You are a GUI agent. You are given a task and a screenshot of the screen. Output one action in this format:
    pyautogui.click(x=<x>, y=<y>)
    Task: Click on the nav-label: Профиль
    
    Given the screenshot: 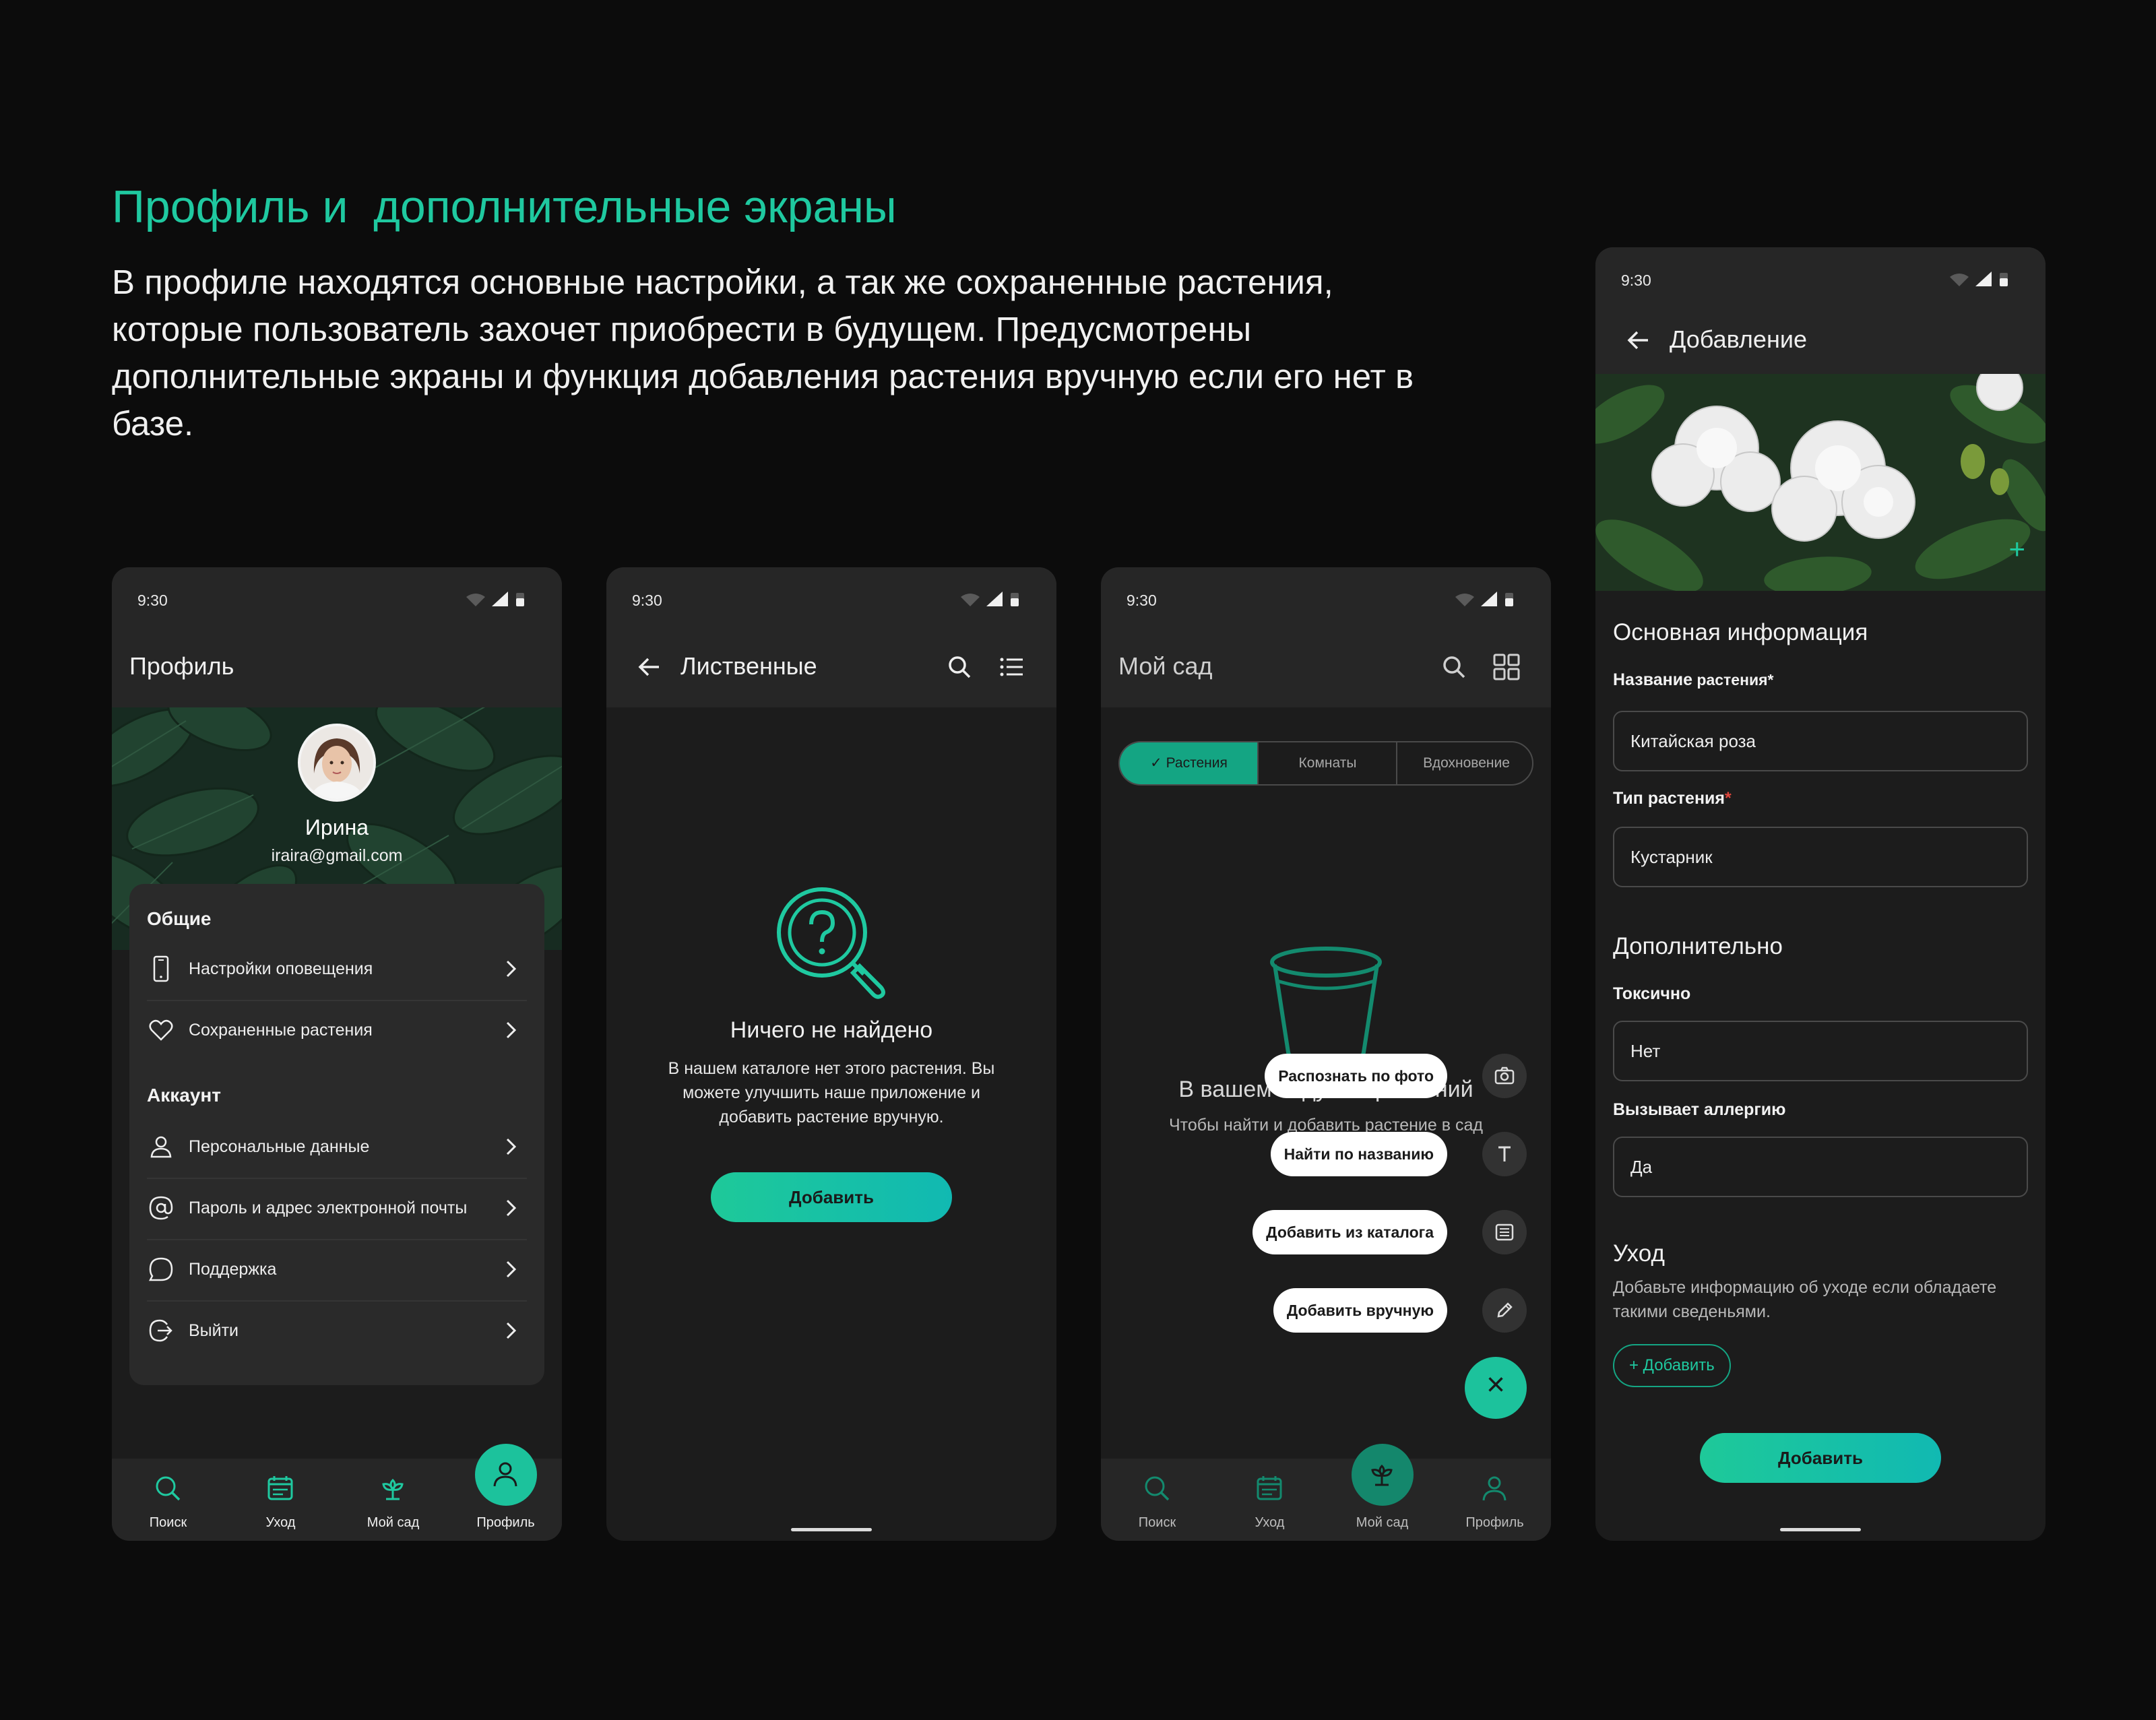 What is the action you would take?
    pyautogui.click(x=1494, y=1523)
    